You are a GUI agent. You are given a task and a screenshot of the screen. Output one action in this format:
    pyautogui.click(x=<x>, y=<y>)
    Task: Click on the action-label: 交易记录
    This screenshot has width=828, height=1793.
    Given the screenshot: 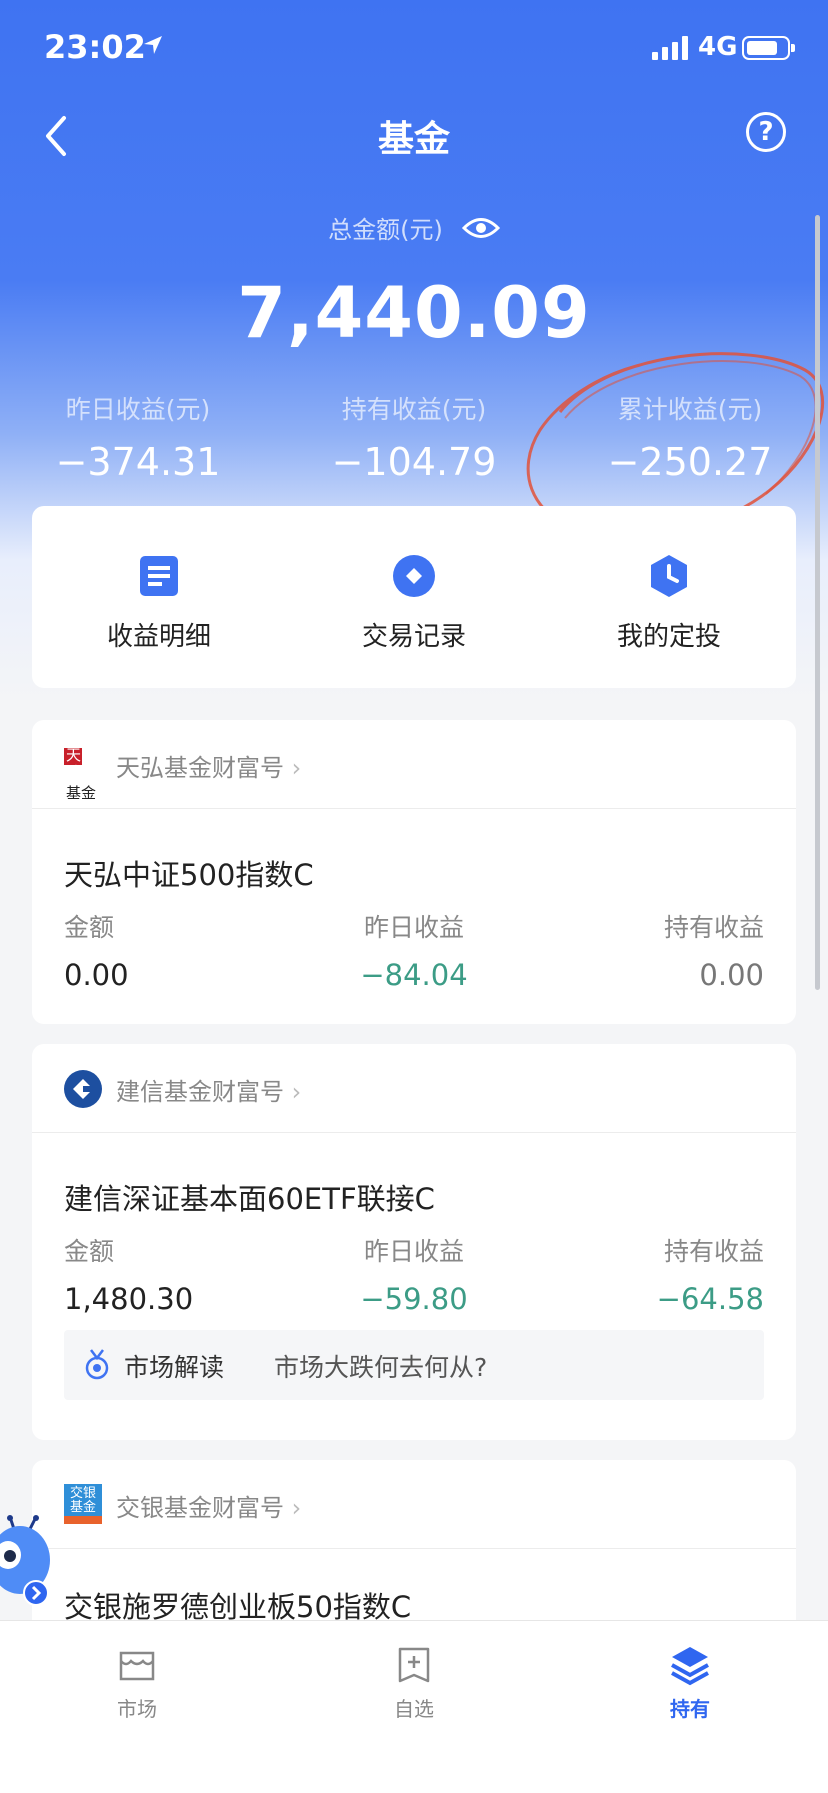 What is the action you would take?
    pyautogui.click(x=413, y=637)
    